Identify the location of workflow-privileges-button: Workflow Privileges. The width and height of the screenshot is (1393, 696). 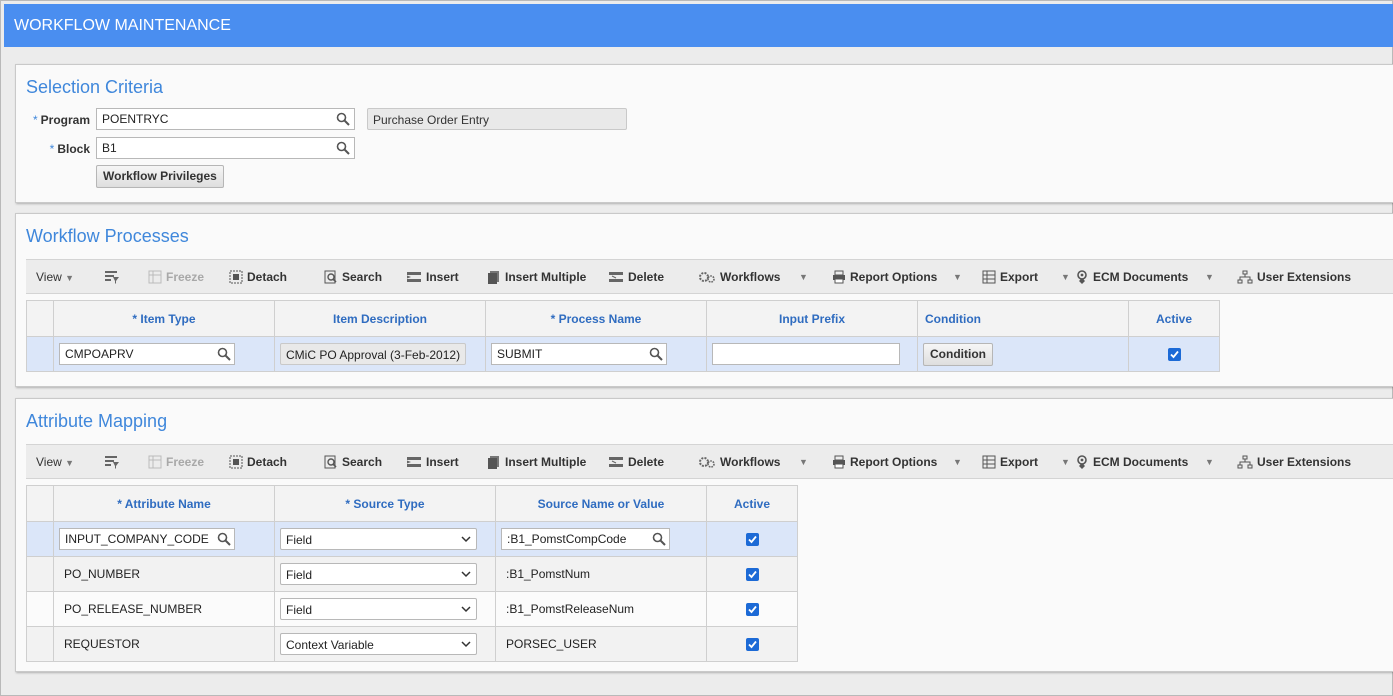
(160, 176).